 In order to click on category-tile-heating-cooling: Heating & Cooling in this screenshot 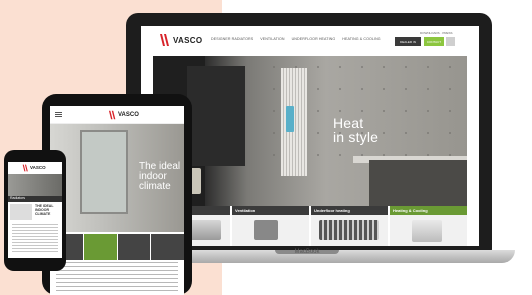, I will do `click(428, 226)`.